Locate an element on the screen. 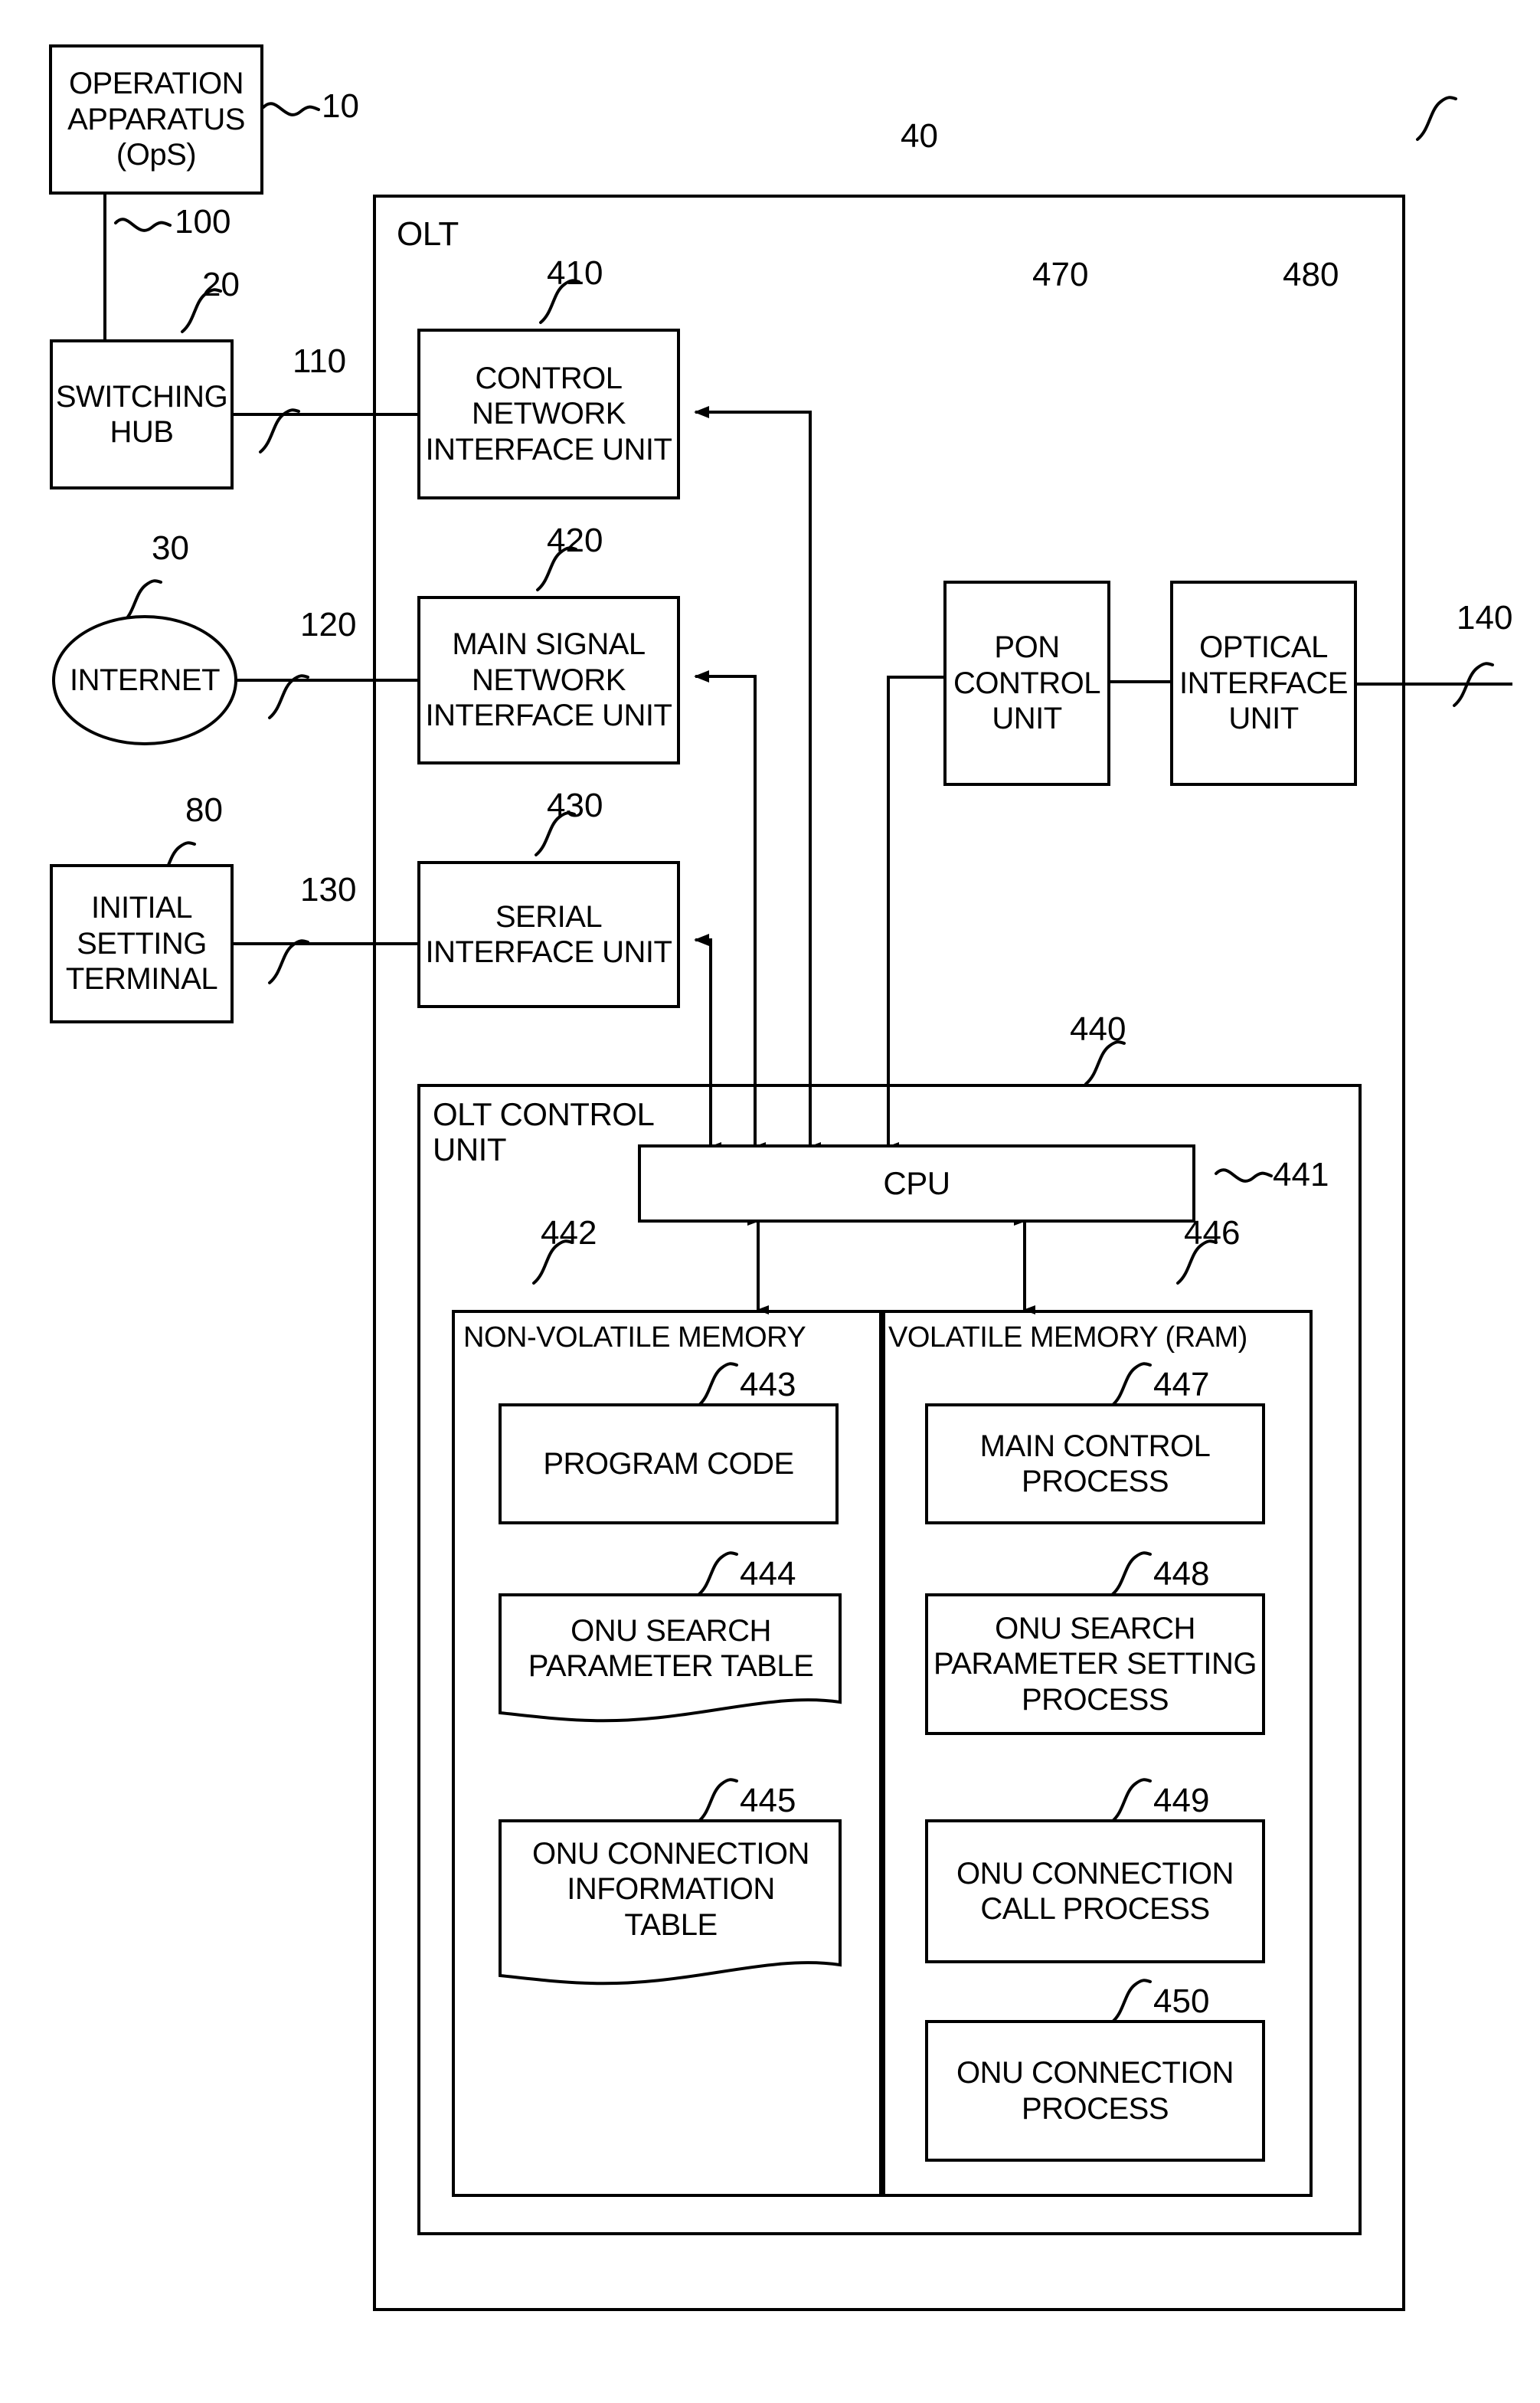 The image size is (1540, 2403). onu-connection-information-table-label: ONU CONNECTION INFORMATION TABLE is located at coordinates (670, 1889).